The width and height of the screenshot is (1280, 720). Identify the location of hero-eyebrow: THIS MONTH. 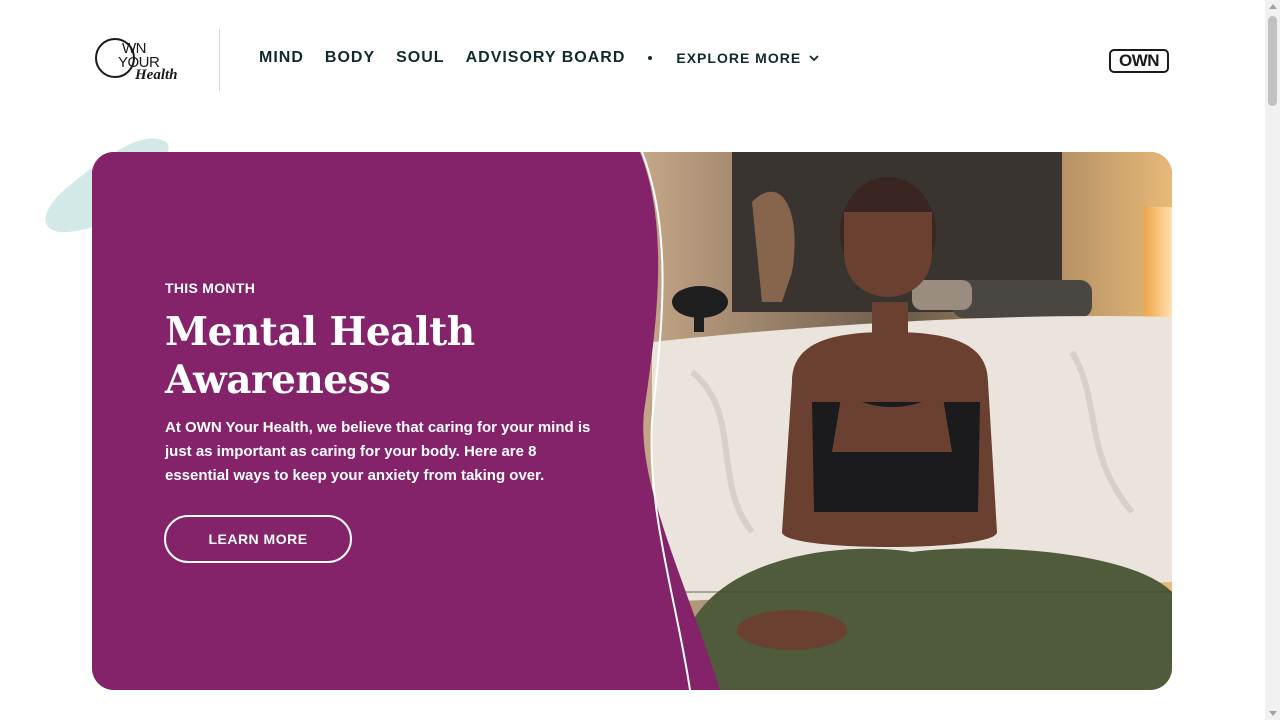
(210, 288).